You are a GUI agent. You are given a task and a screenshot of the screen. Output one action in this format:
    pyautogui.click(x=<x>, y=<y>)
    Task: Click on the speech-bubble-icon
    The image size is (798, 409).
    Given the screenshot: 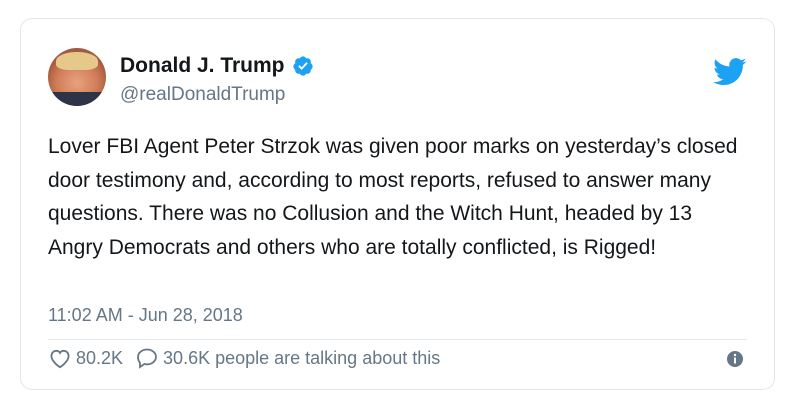 What is the action you would take?
    pyautogui.click(x=147, y=358)
    